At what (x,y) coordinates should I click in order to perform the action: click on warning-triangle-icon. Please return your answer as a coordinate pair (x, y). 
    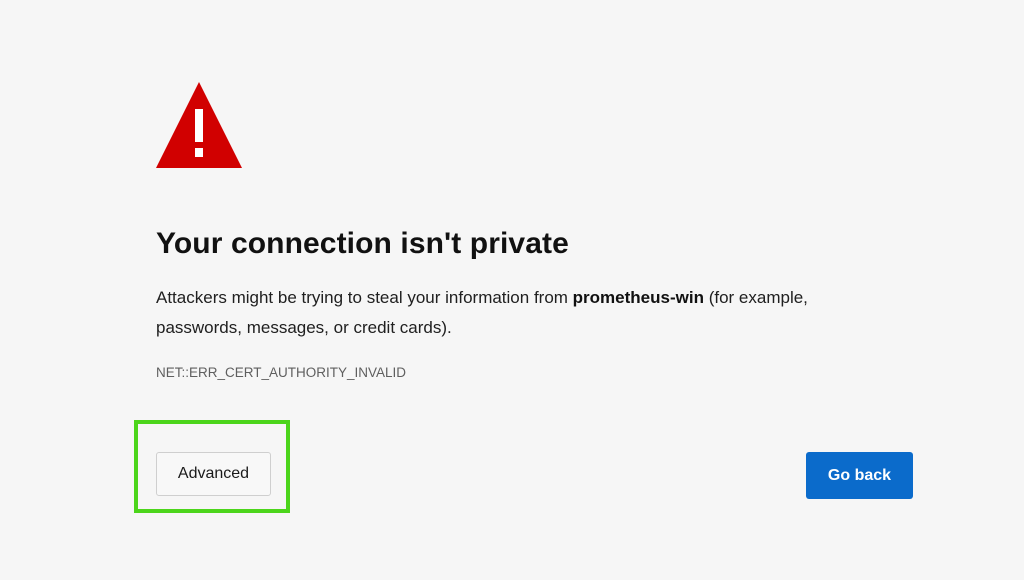
    Looking at the image, I should click on (199, 125).